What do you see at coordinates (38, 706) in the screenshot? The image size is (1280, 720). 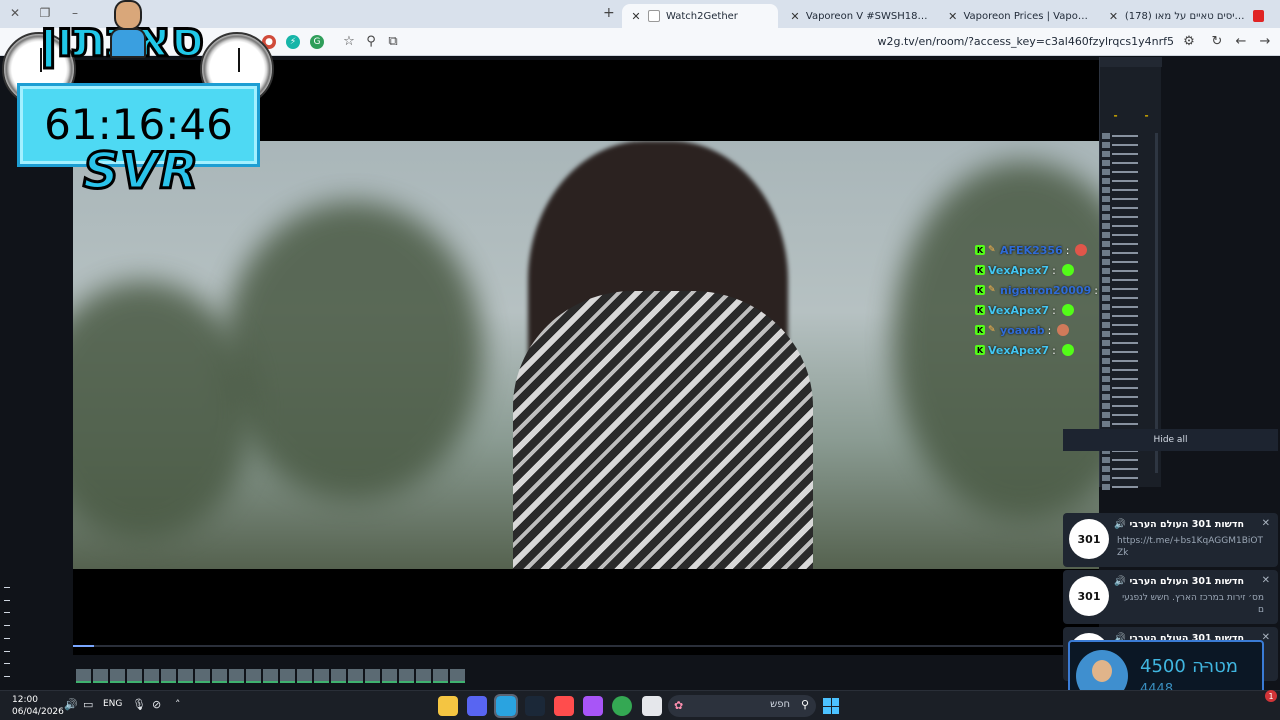 I see `taskbar-clock: 12:00 06/04/2026` at bounding box center [38, 706].